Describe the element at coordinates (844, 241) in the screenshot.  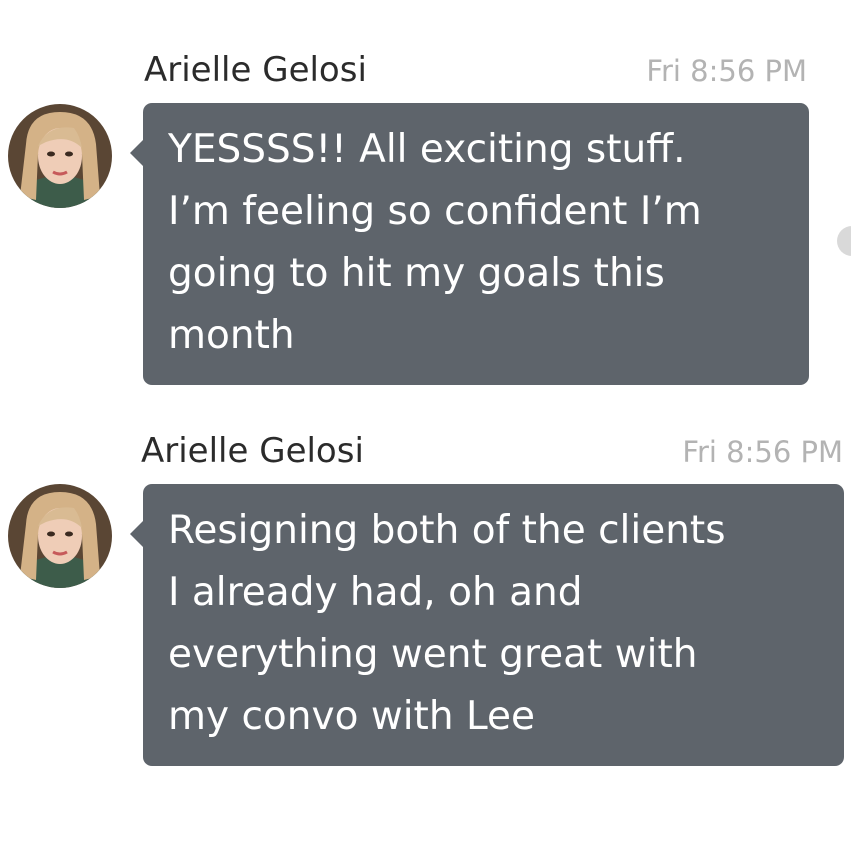
I see `partial-icon` at that location.